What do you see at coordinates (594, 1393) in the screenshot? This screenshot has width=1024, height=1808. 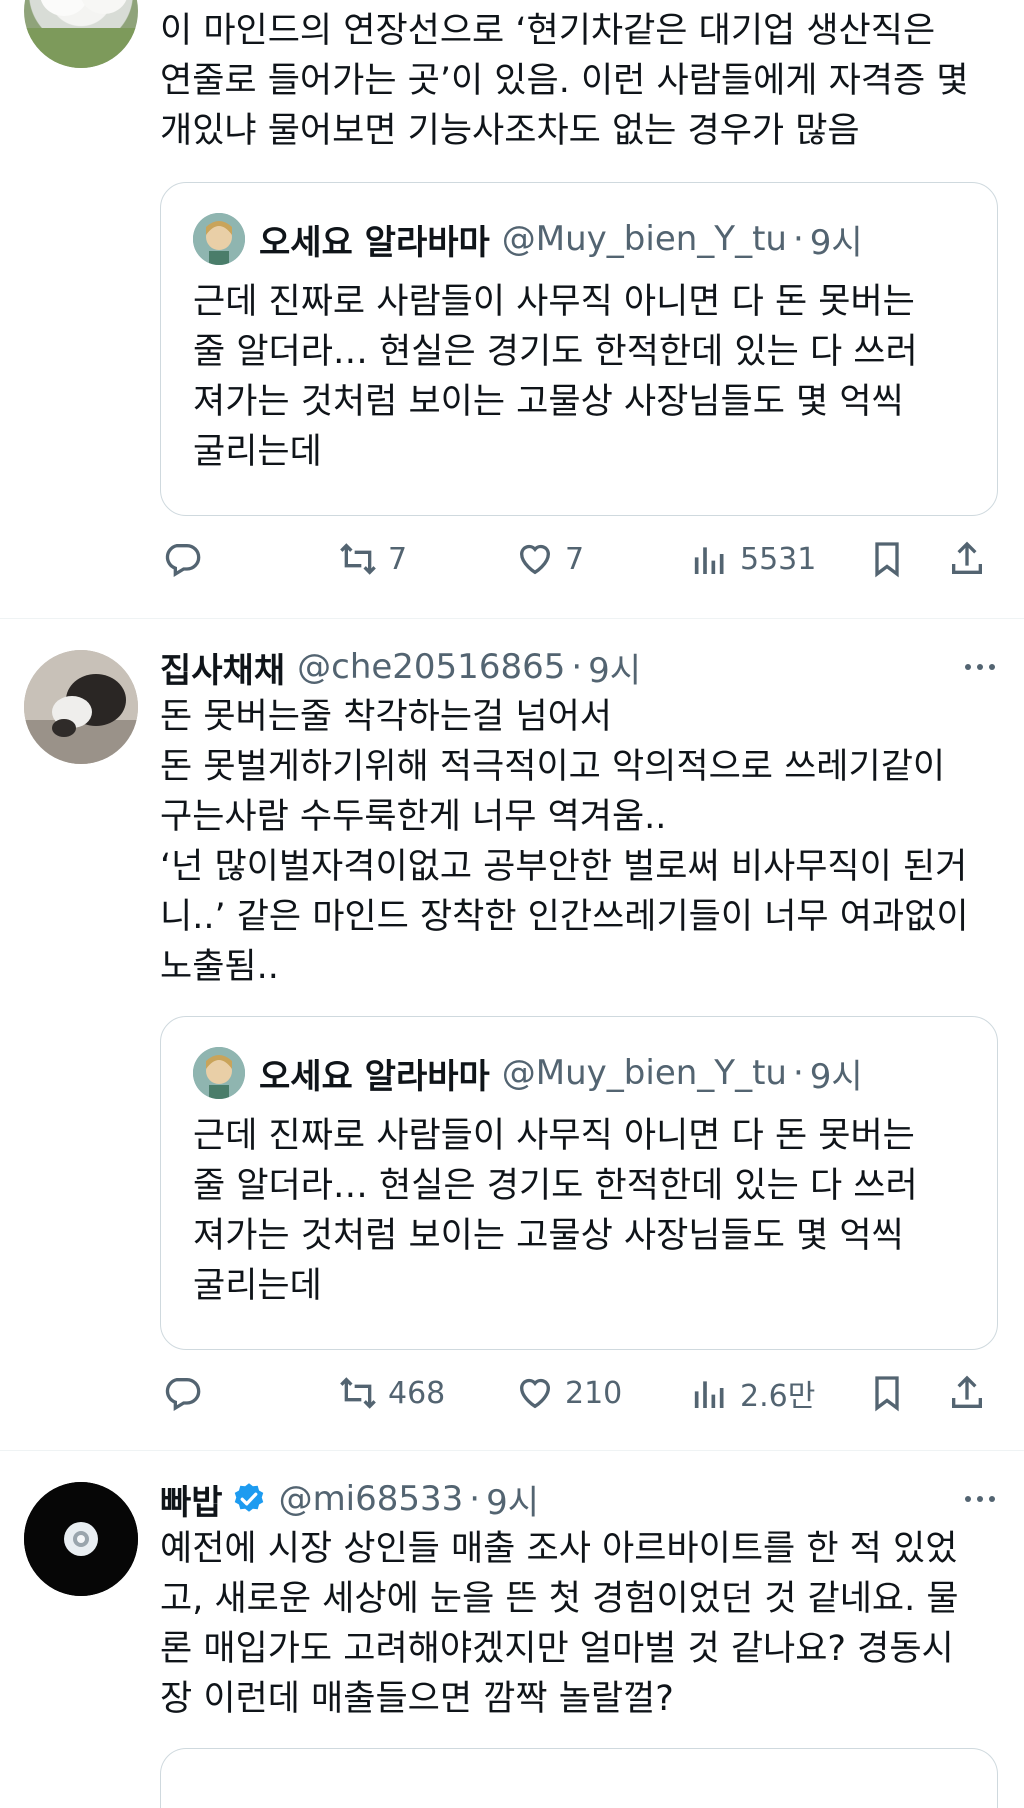 I see `like-count: 210` at bounding box center [594, 1393].